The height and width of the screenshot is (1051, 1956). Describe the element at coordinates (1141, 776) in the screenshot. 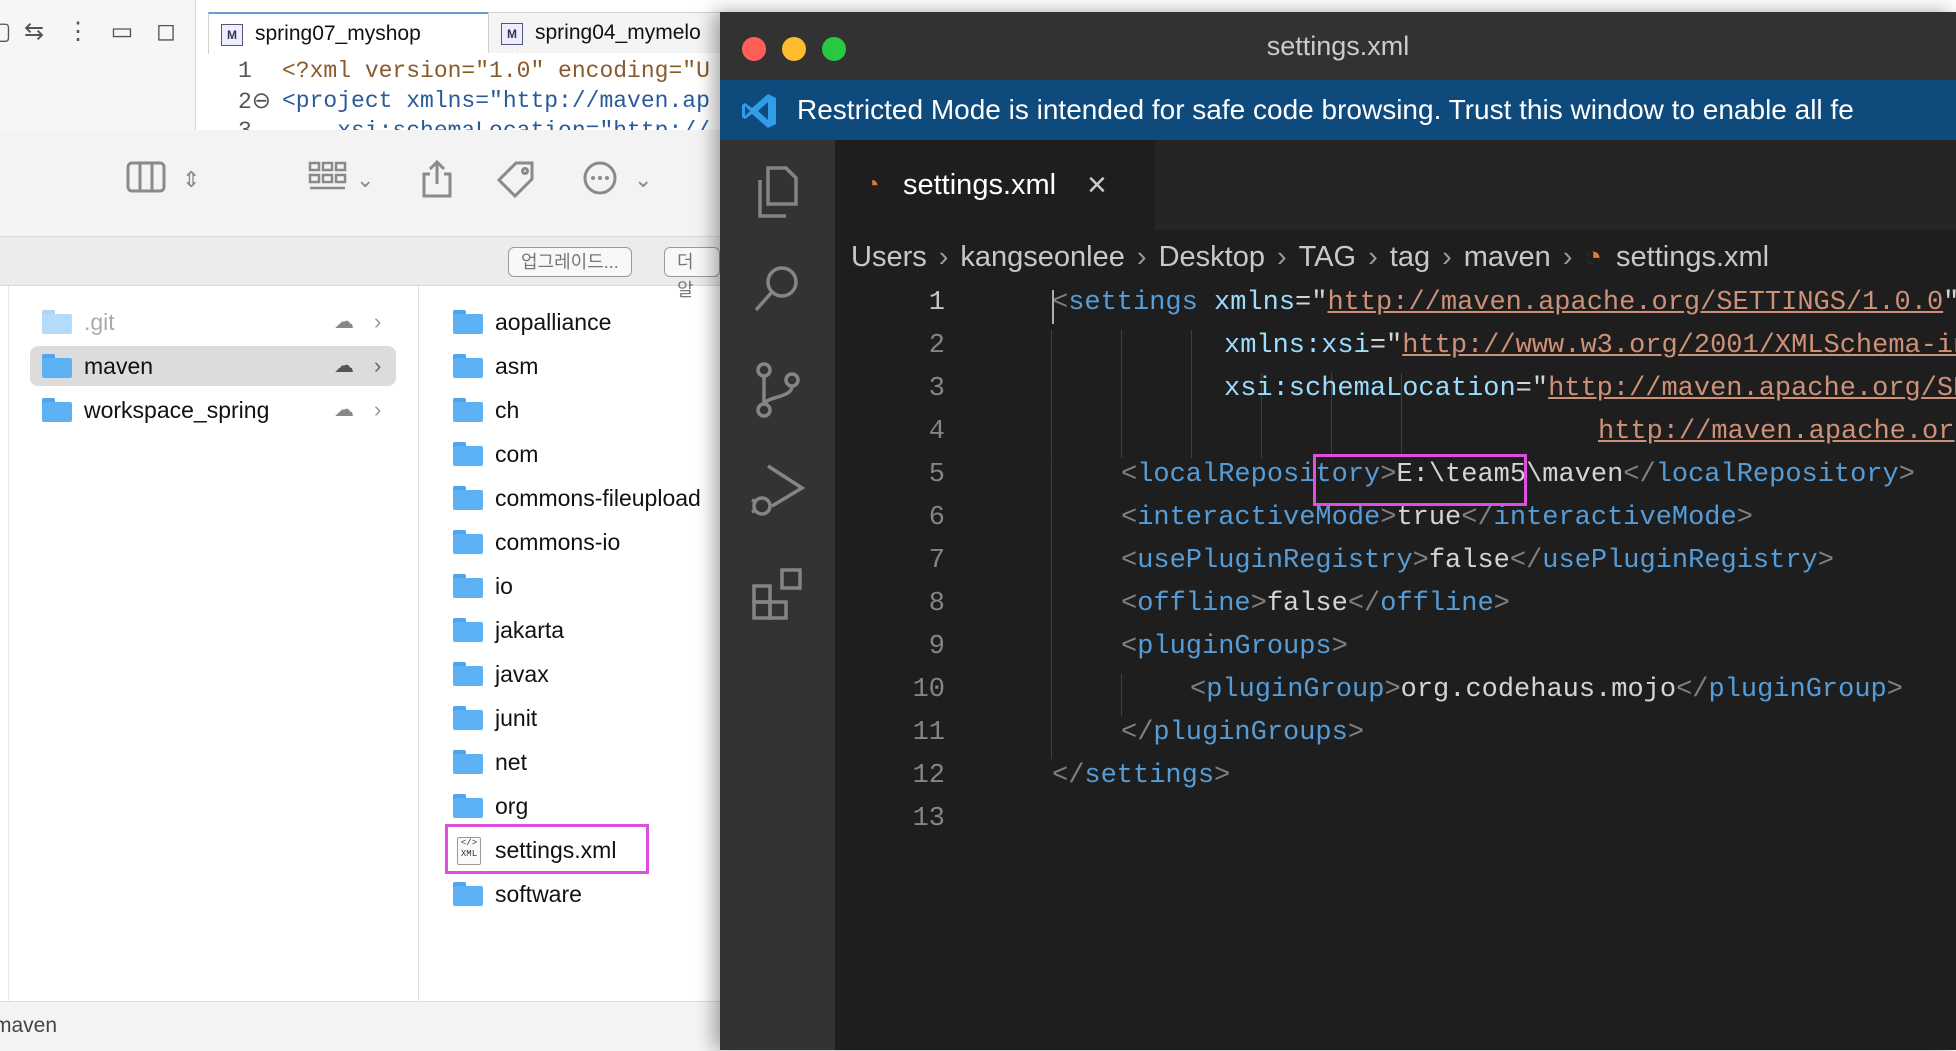

I see `code-line-12: </settings>` at that location.